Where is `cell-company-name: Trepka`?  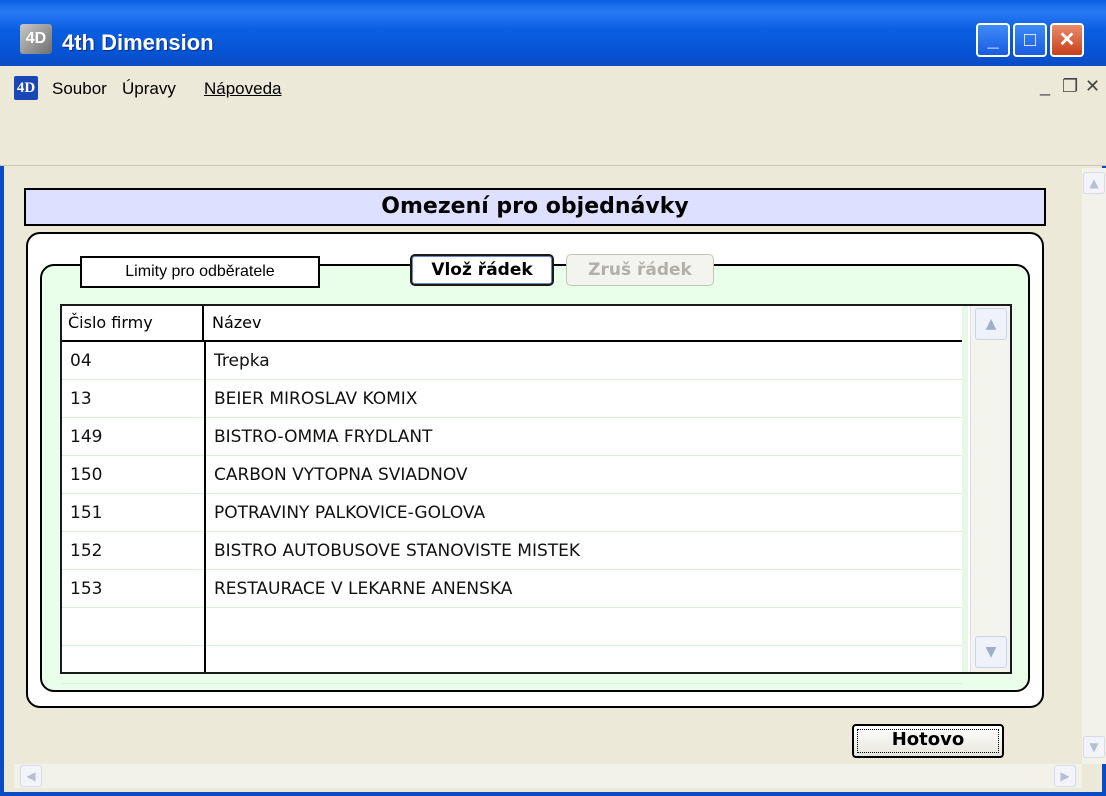 cell-company-name: Trepka is located at coordinates (584, 361).